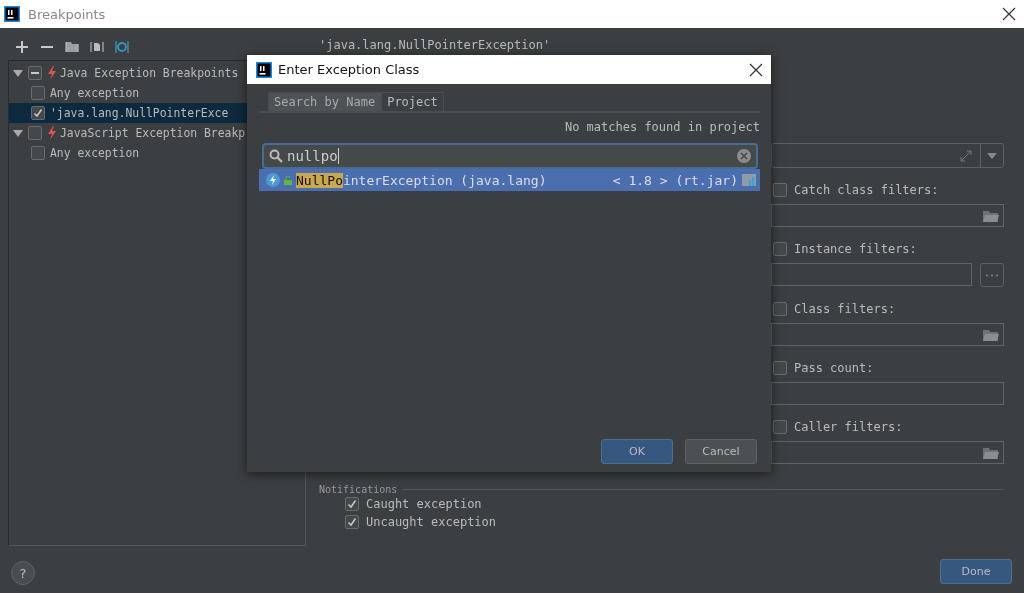  Describe the element at coordinates (288, 180) in the screenshot. I see `padlock-icon` at that location.